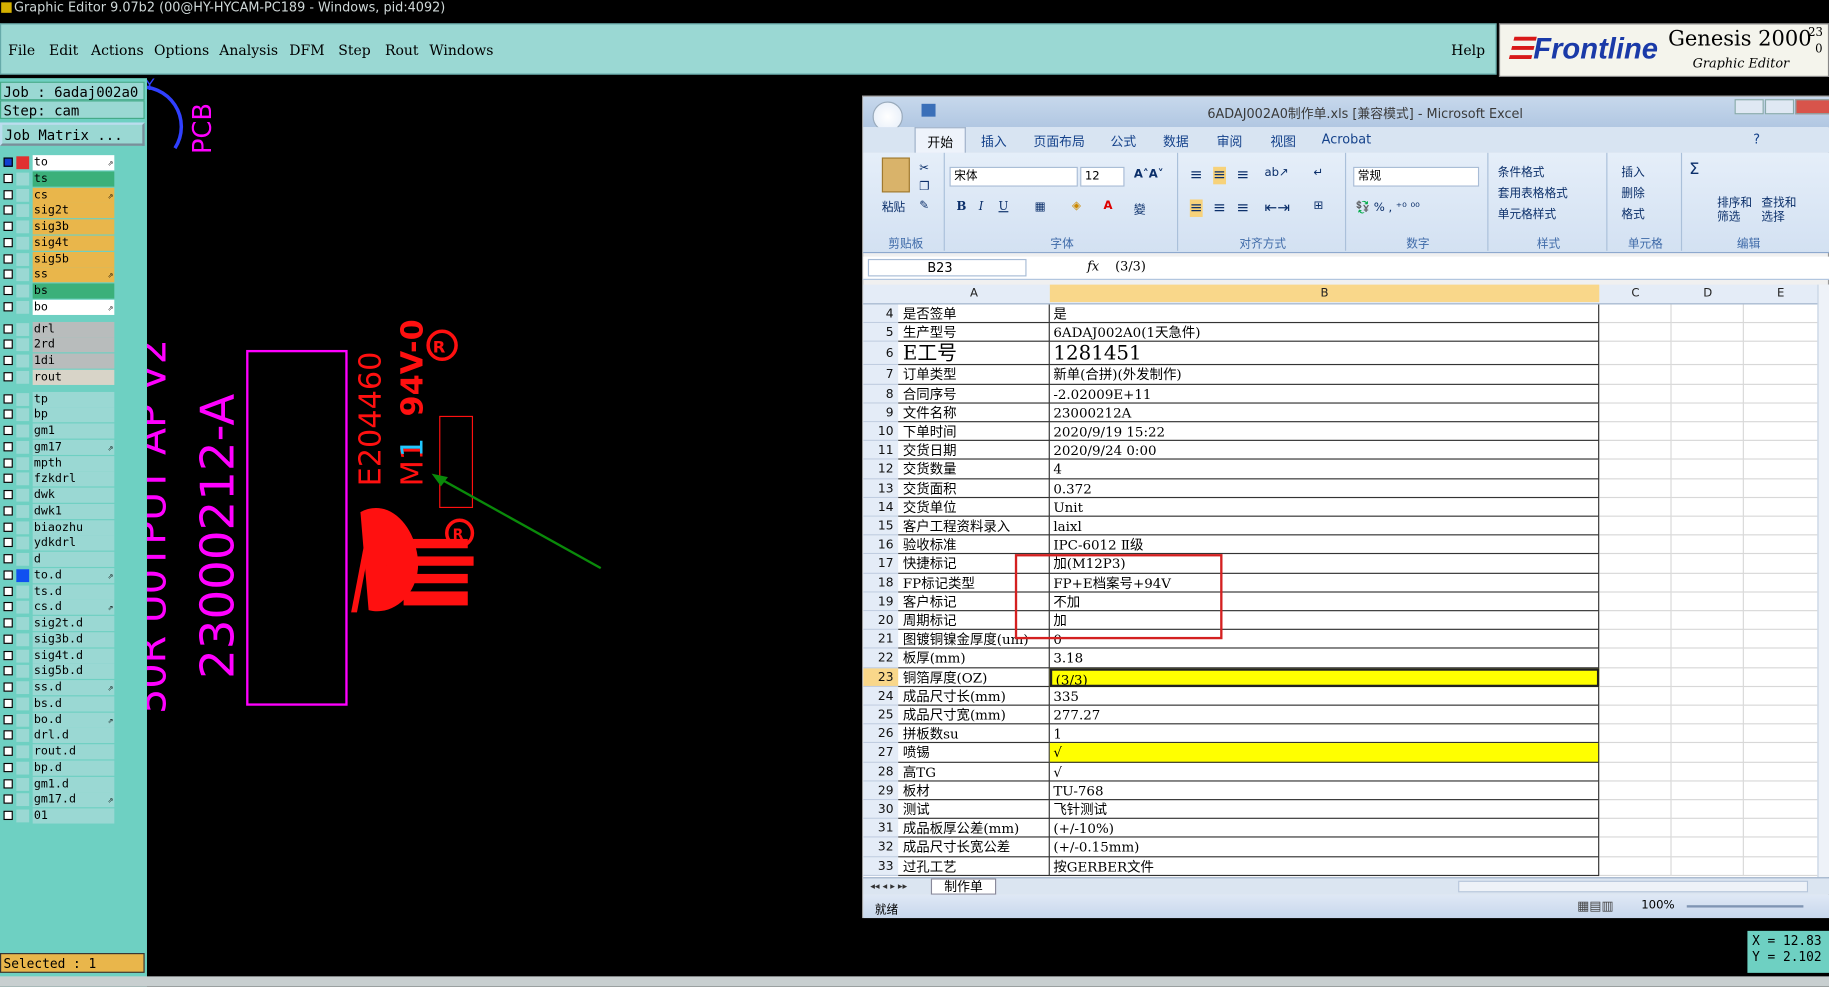  Describe the element at coordinates (117, 50) in the screenshot. I see `menu-actions: Actions` at that location.